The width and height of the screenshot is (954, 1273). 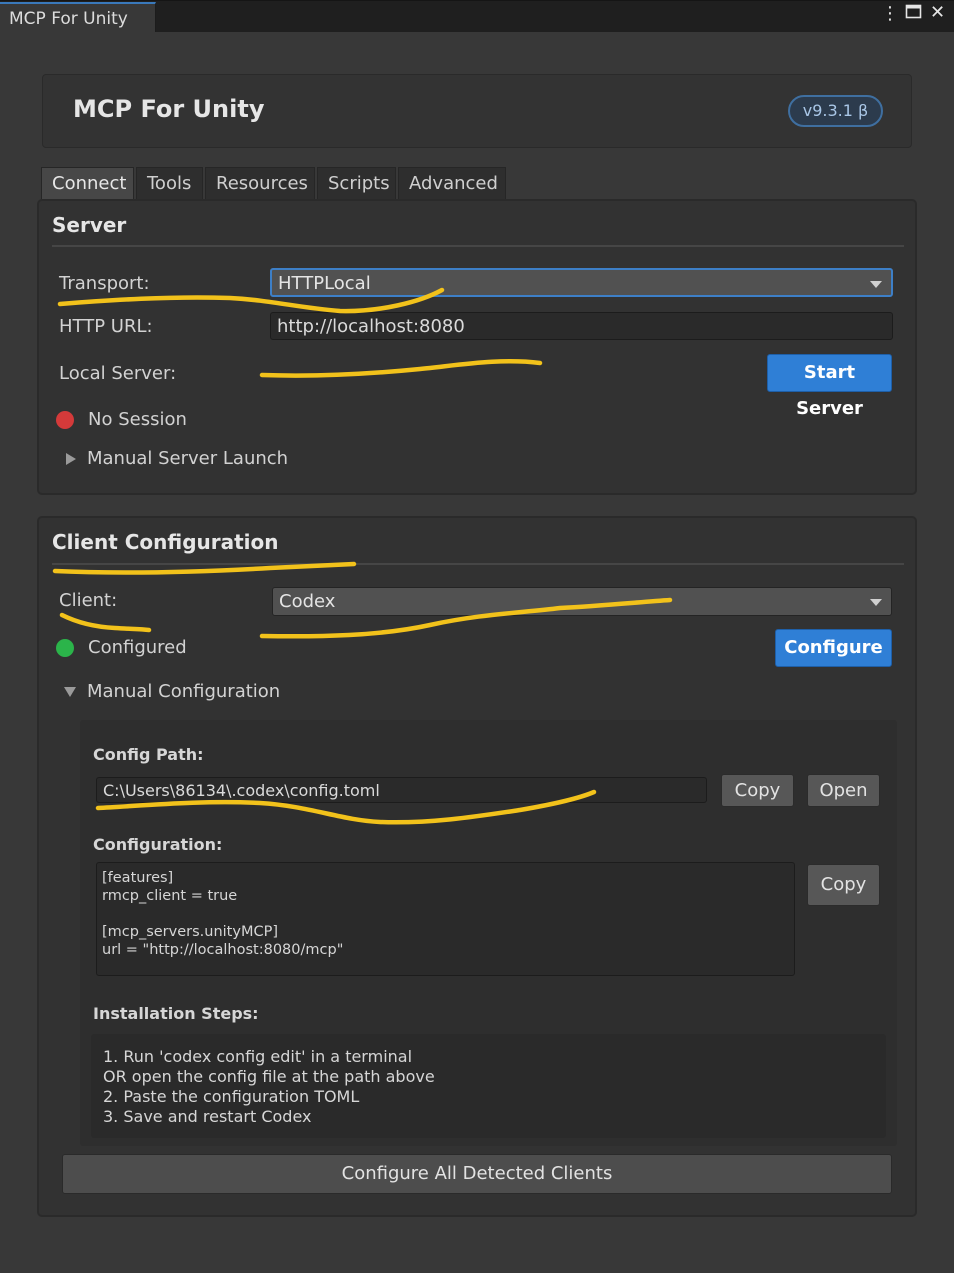 I want to click on window-tab-title: MCP For Unity, so click(x=68, y=19).